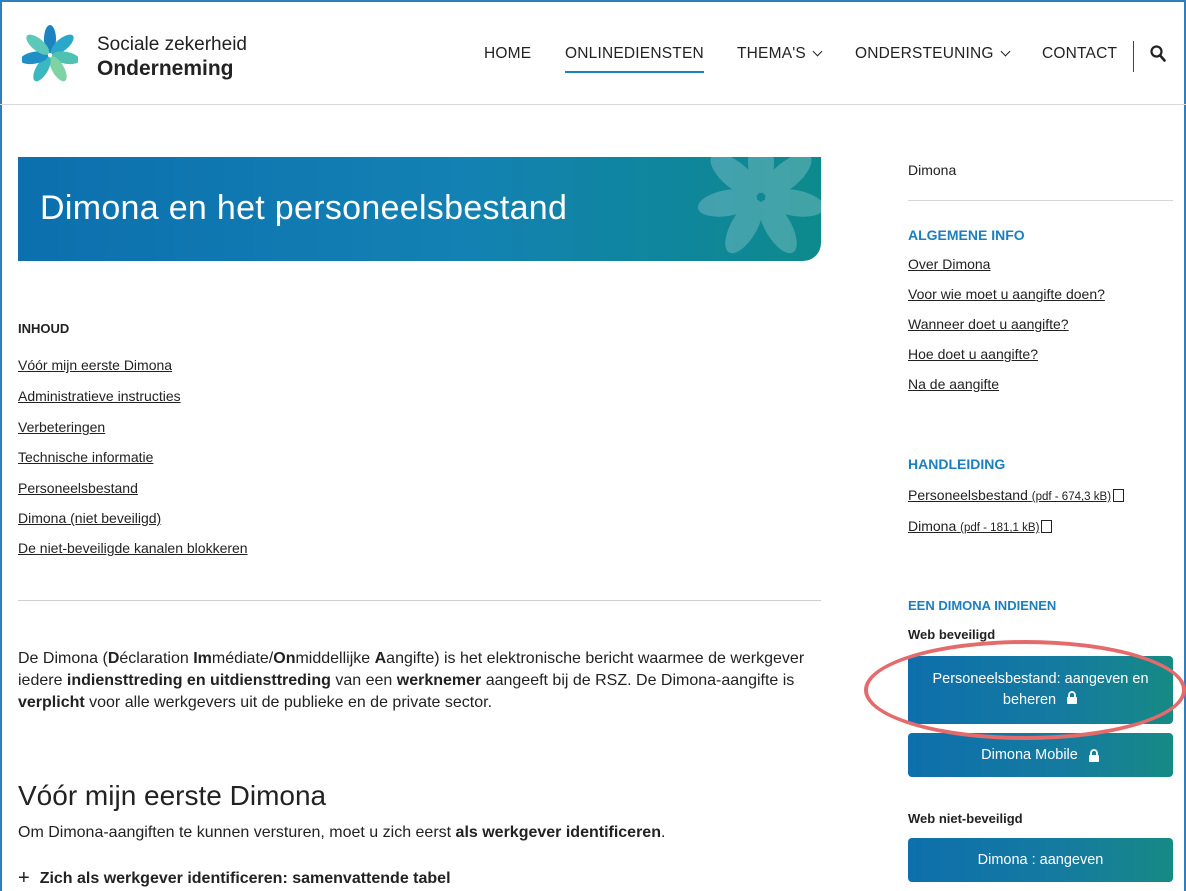 The height and width of the screenshot is (891, 1186). What do you see at coordinates (51, 702) in the screenshot?
I see `intro-bold: verplicht` at bounding box center [51, 702].